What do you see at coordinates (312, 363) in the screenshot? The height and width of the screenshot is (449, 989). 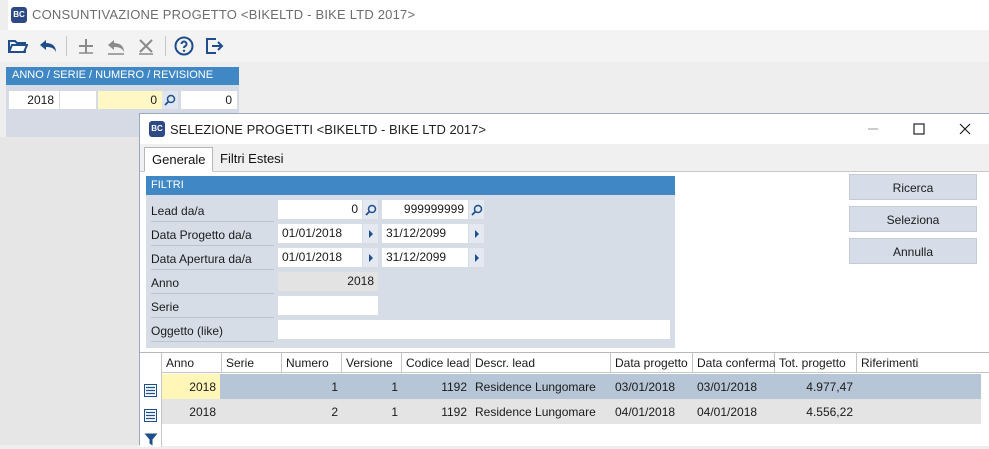 I see `column-header-numero: Numero` at bounding box center [312, 363].